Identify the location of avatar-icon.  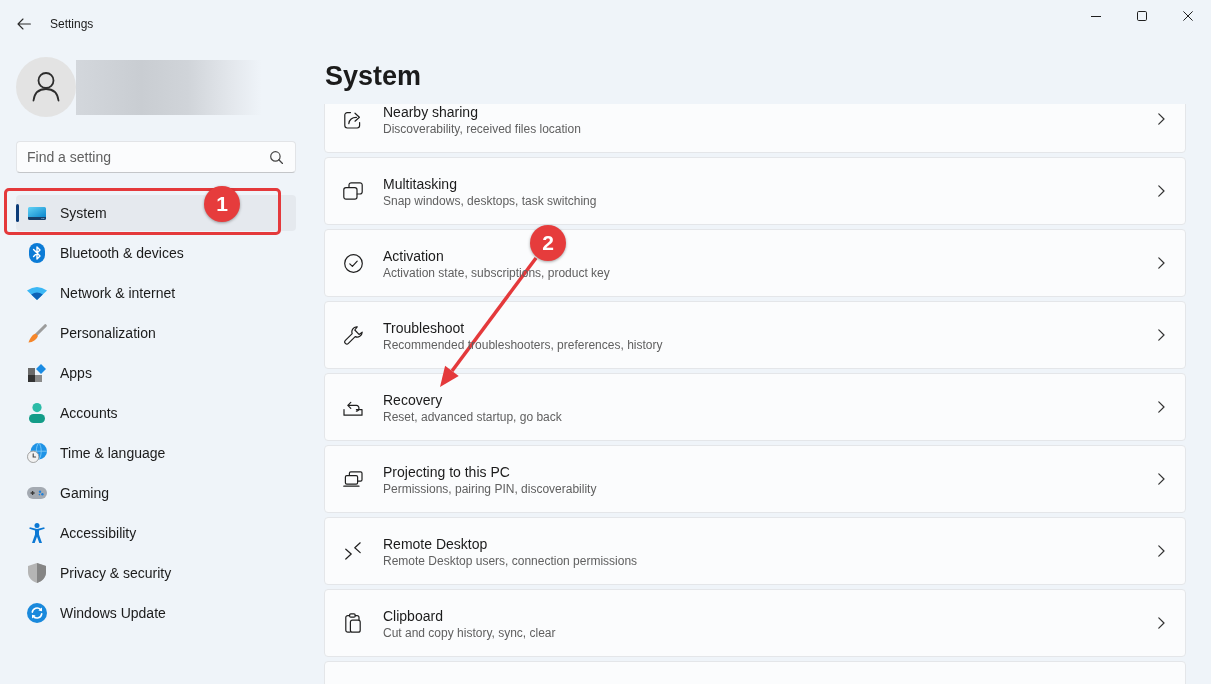
(46, 87).